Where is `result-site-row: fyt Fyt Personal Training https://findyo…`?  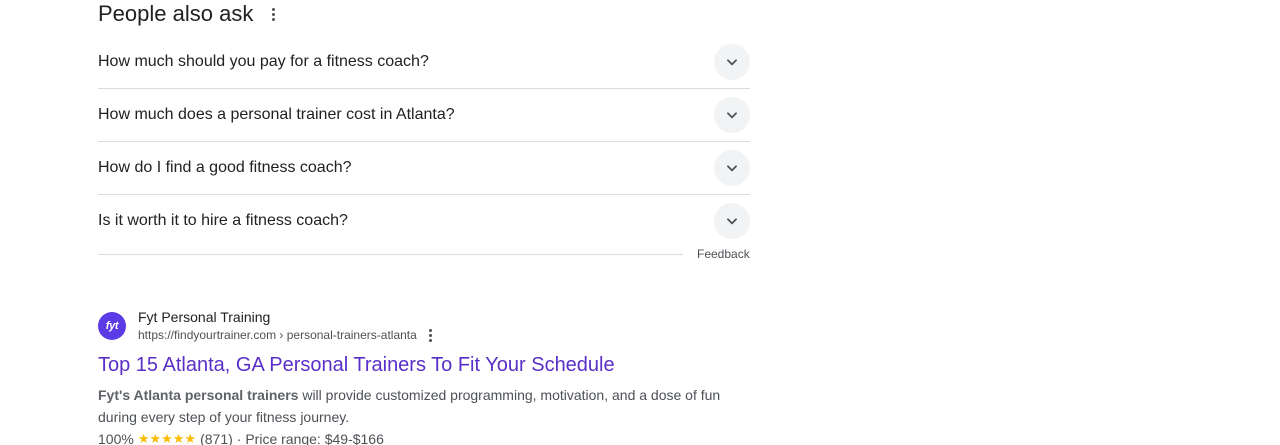
result-site-row: fyt Fyt Personal Training https://findyo… is located at coordinates (428, 326).